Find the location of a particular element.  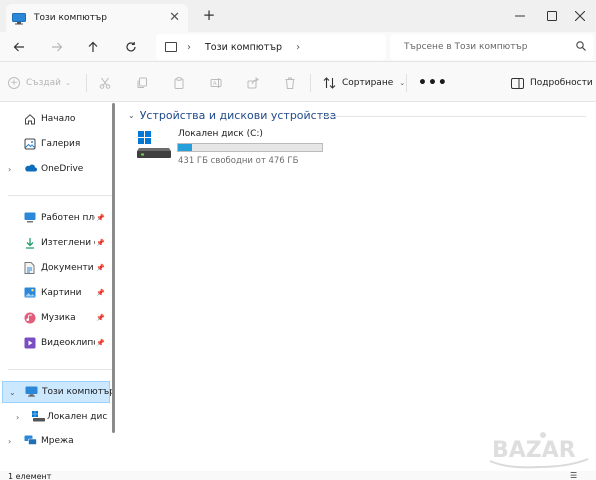

sort-button: Сортиране ⌄ is located at coordinates (364, 83).